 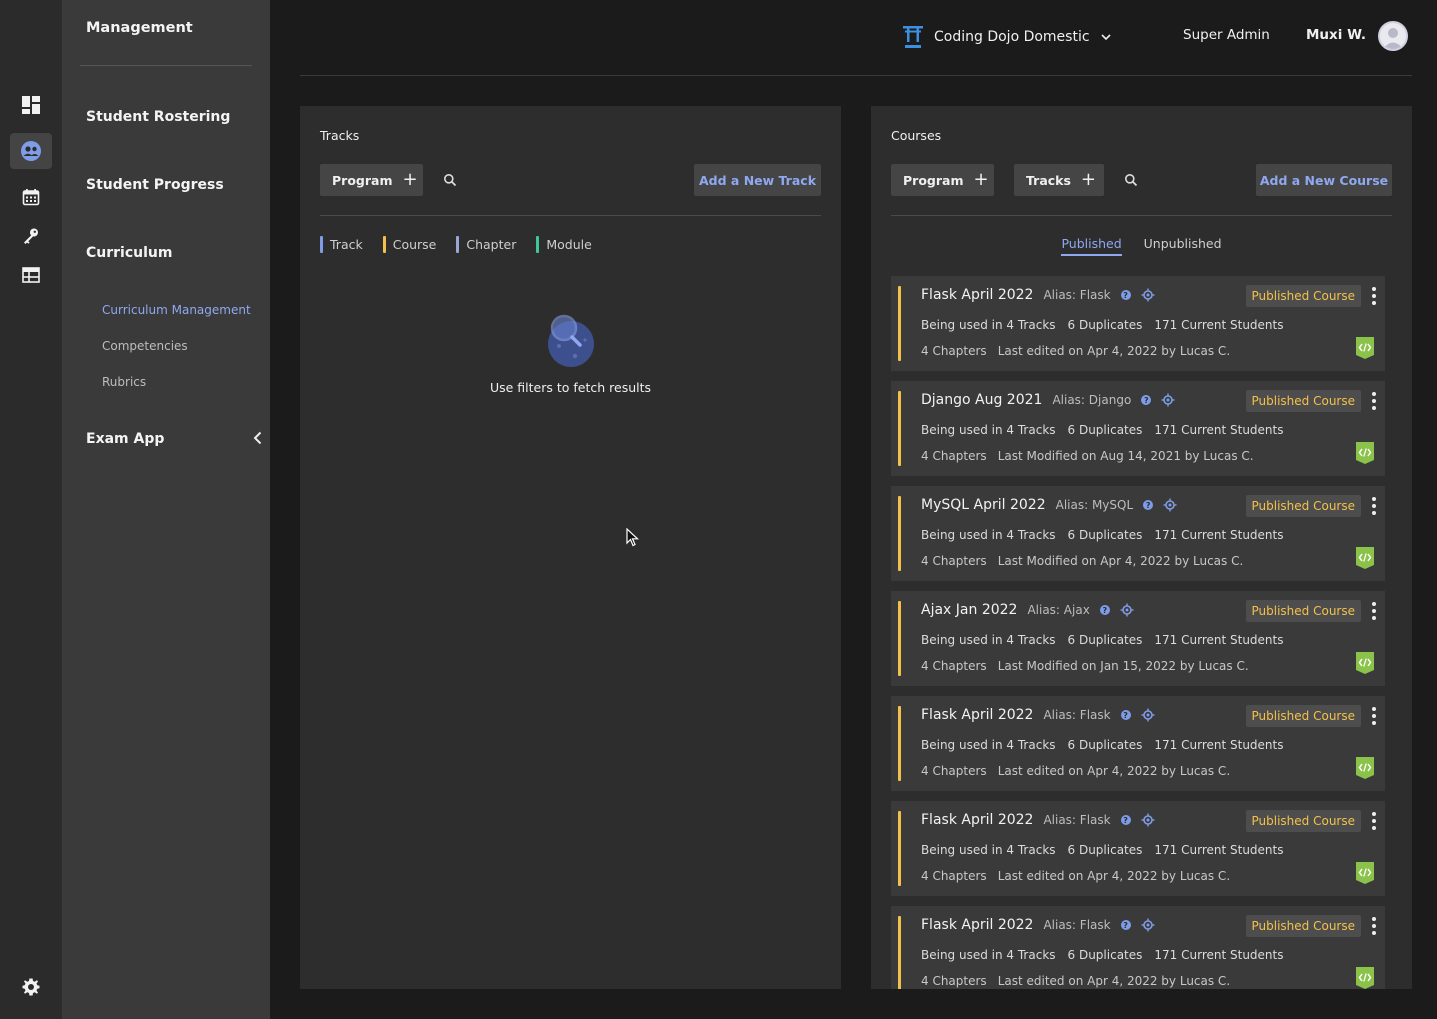 What do you see at coordinates (129, 253) in the screenshot?
I see `nav-curriculum: Curriculum` at bounding box center [129, 253].